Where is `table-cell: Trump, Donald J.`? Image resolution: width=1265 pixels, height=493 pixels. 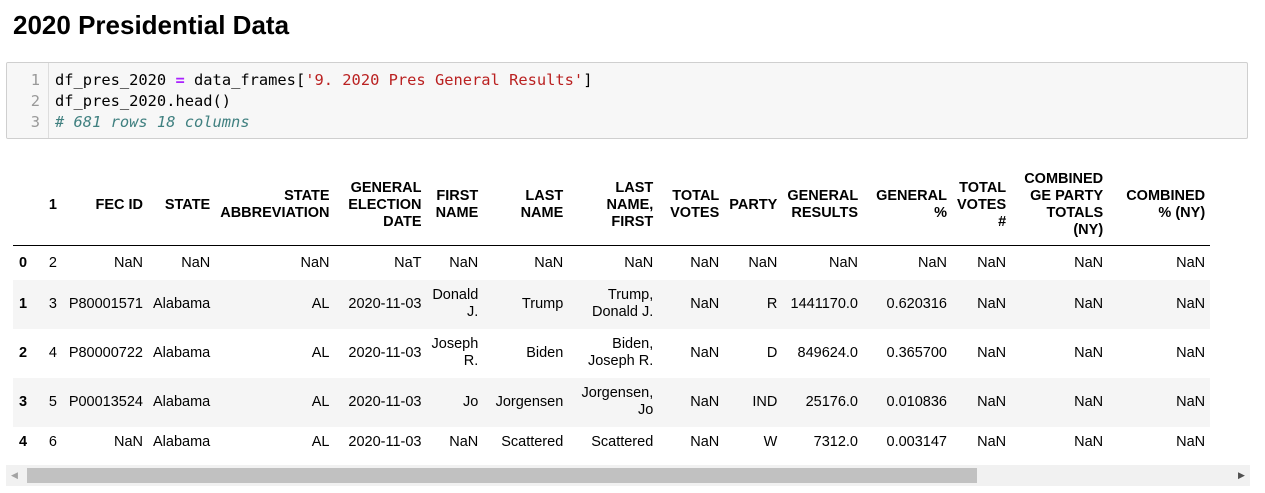 table-cell: Trump, Donald J. is located at coordinates (623, 303).